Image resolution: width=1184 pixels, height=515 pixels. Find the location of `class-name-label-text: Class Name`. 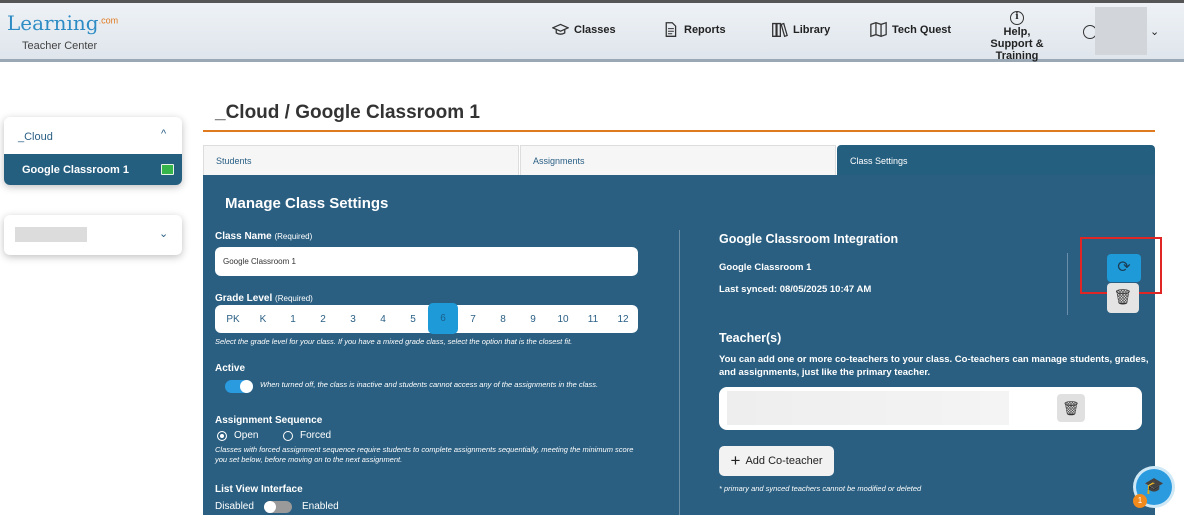

class-name-label-text: Class Name is located at coordinates (243, 236).